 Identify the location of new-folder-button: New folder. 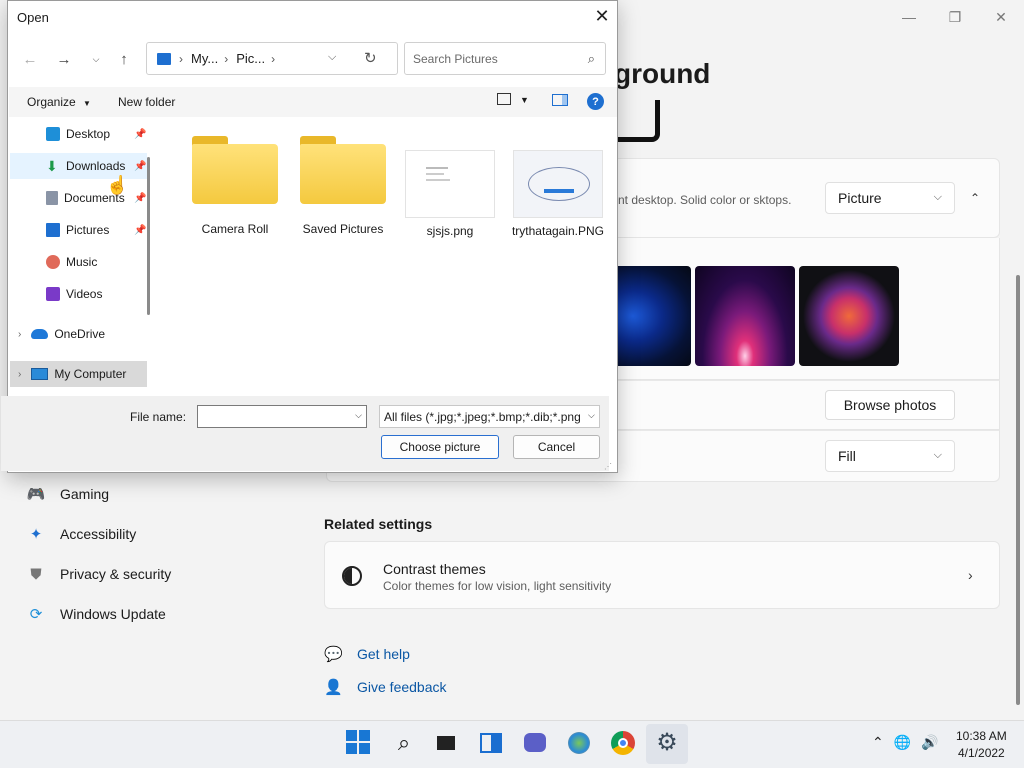
(146, 102).